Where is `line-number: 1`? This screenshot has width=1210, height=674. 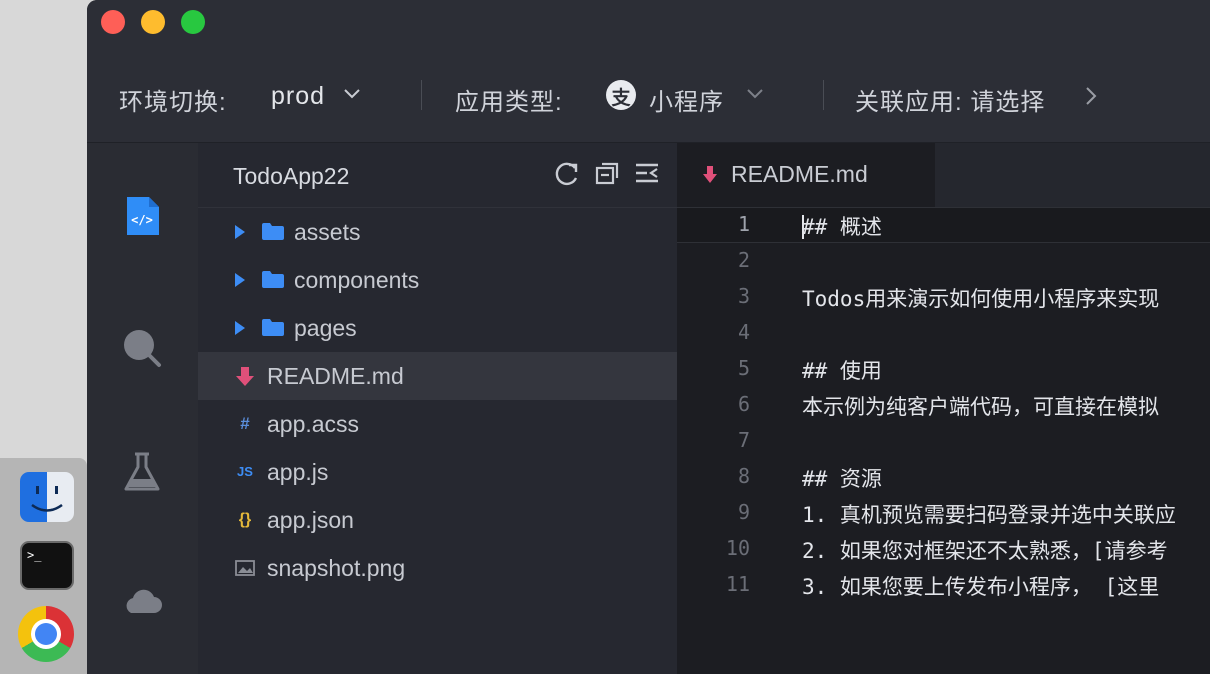 line-number: 1 is located at coordinates (743, 224).